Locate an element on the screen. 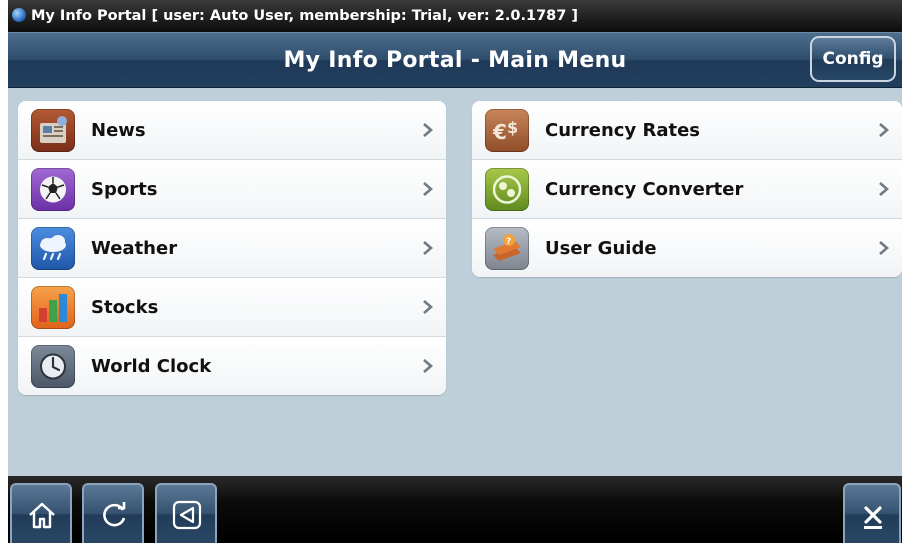 This screenshot has width=902, height=543. menu-item-sports: Sports is located at coordinates (232, 189).